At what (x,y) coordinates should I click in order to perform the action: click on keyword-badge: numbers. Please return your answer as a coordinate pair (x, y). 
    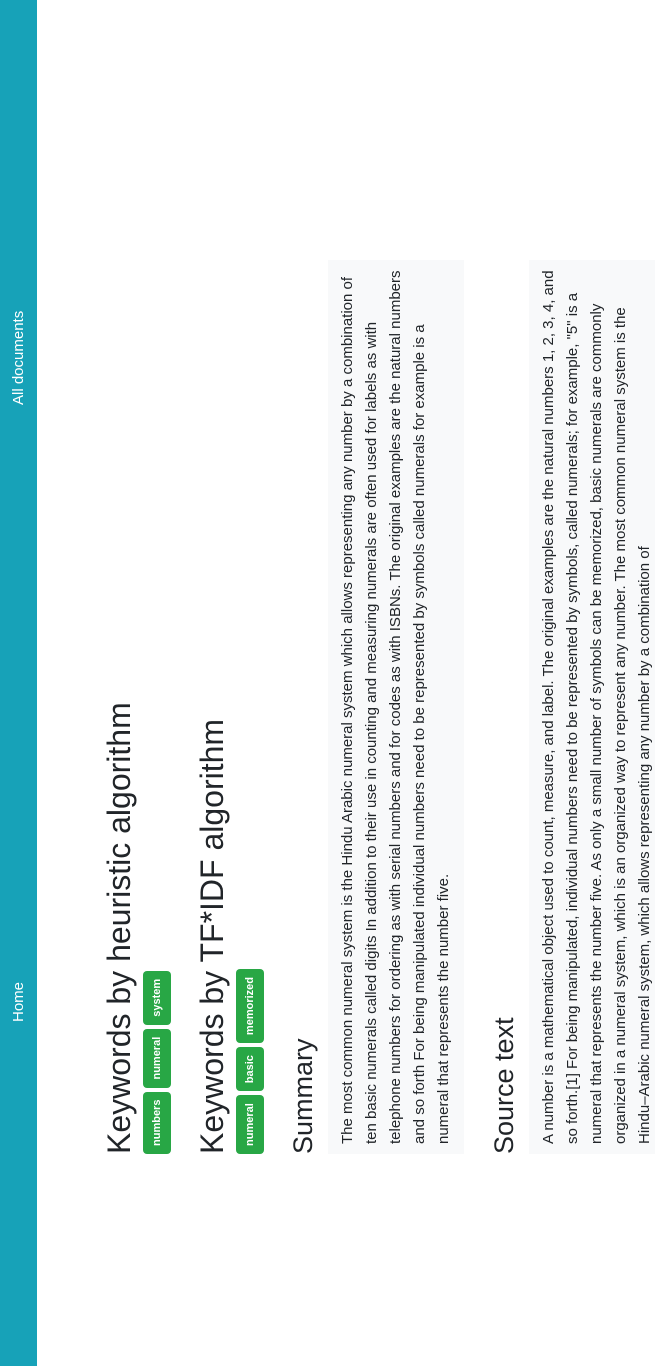
    Looking at the image, I should click on (157, 1122).